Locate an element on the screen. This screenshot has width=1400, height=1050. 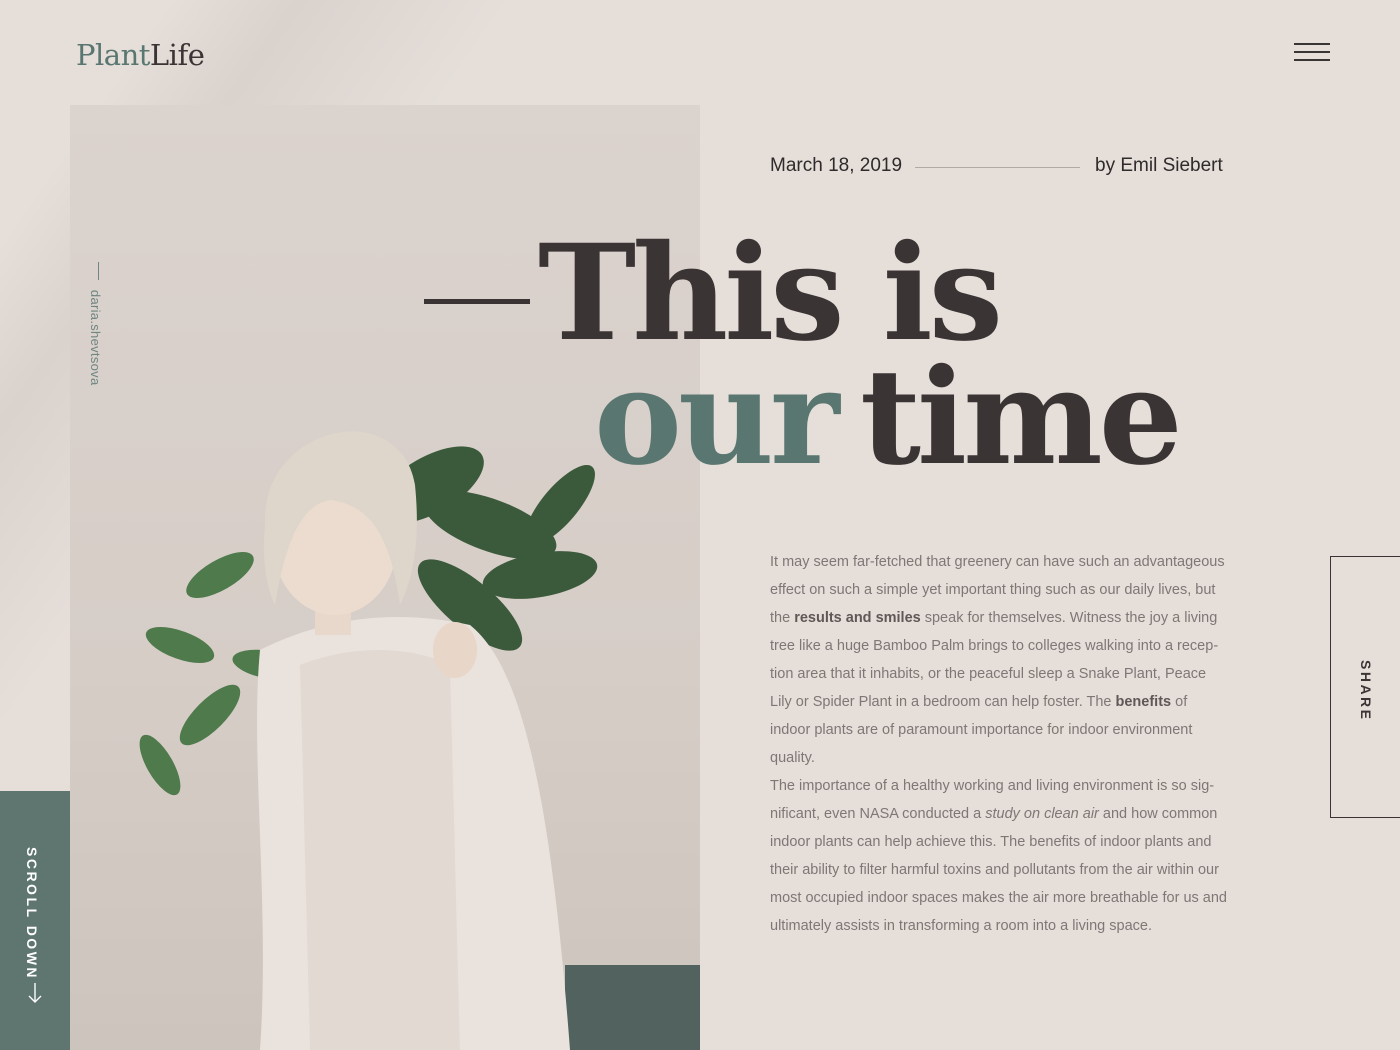
logo-plant: Plant is located at coordinates (113, 55).